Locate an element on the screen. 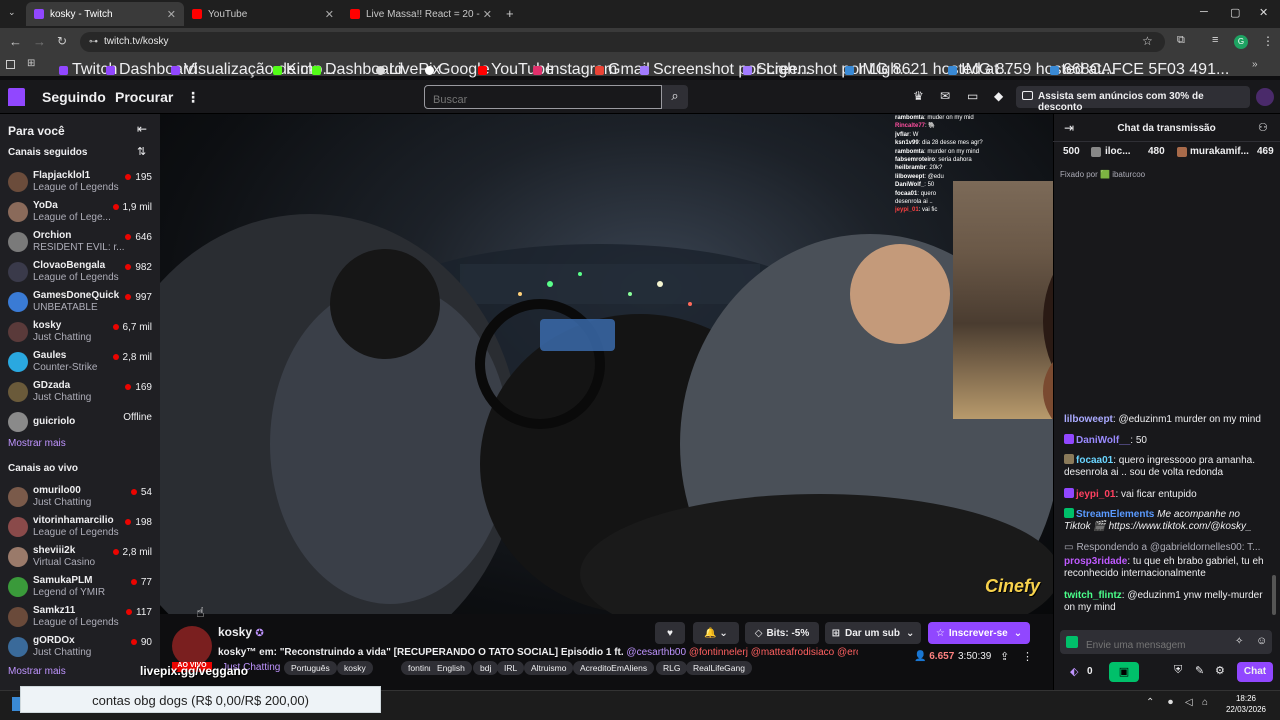 The image size is (1280, 720). mention-link: @fontinnelerj is located at coordinates (718, 652).